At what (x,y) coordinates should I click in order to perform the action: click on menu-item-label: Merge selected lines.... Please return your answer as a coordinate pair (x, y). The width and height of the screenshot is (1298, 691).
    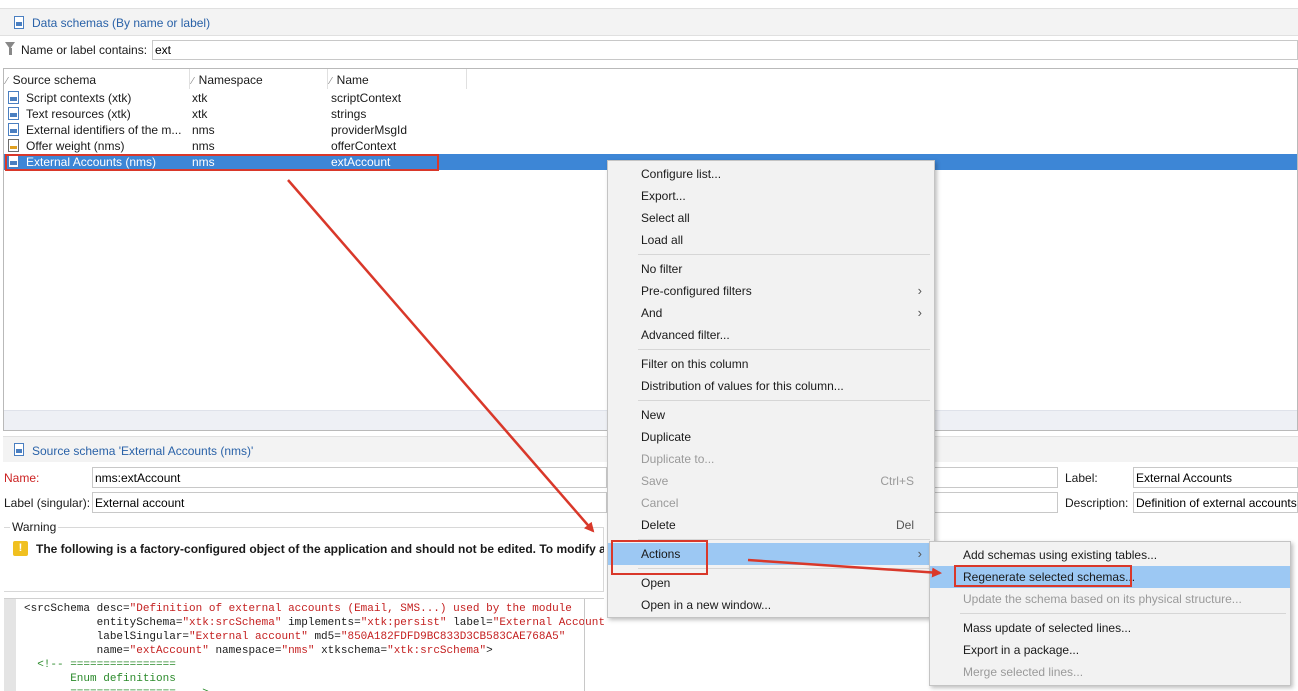
    Looking at the image, I should click on (1023, 672).